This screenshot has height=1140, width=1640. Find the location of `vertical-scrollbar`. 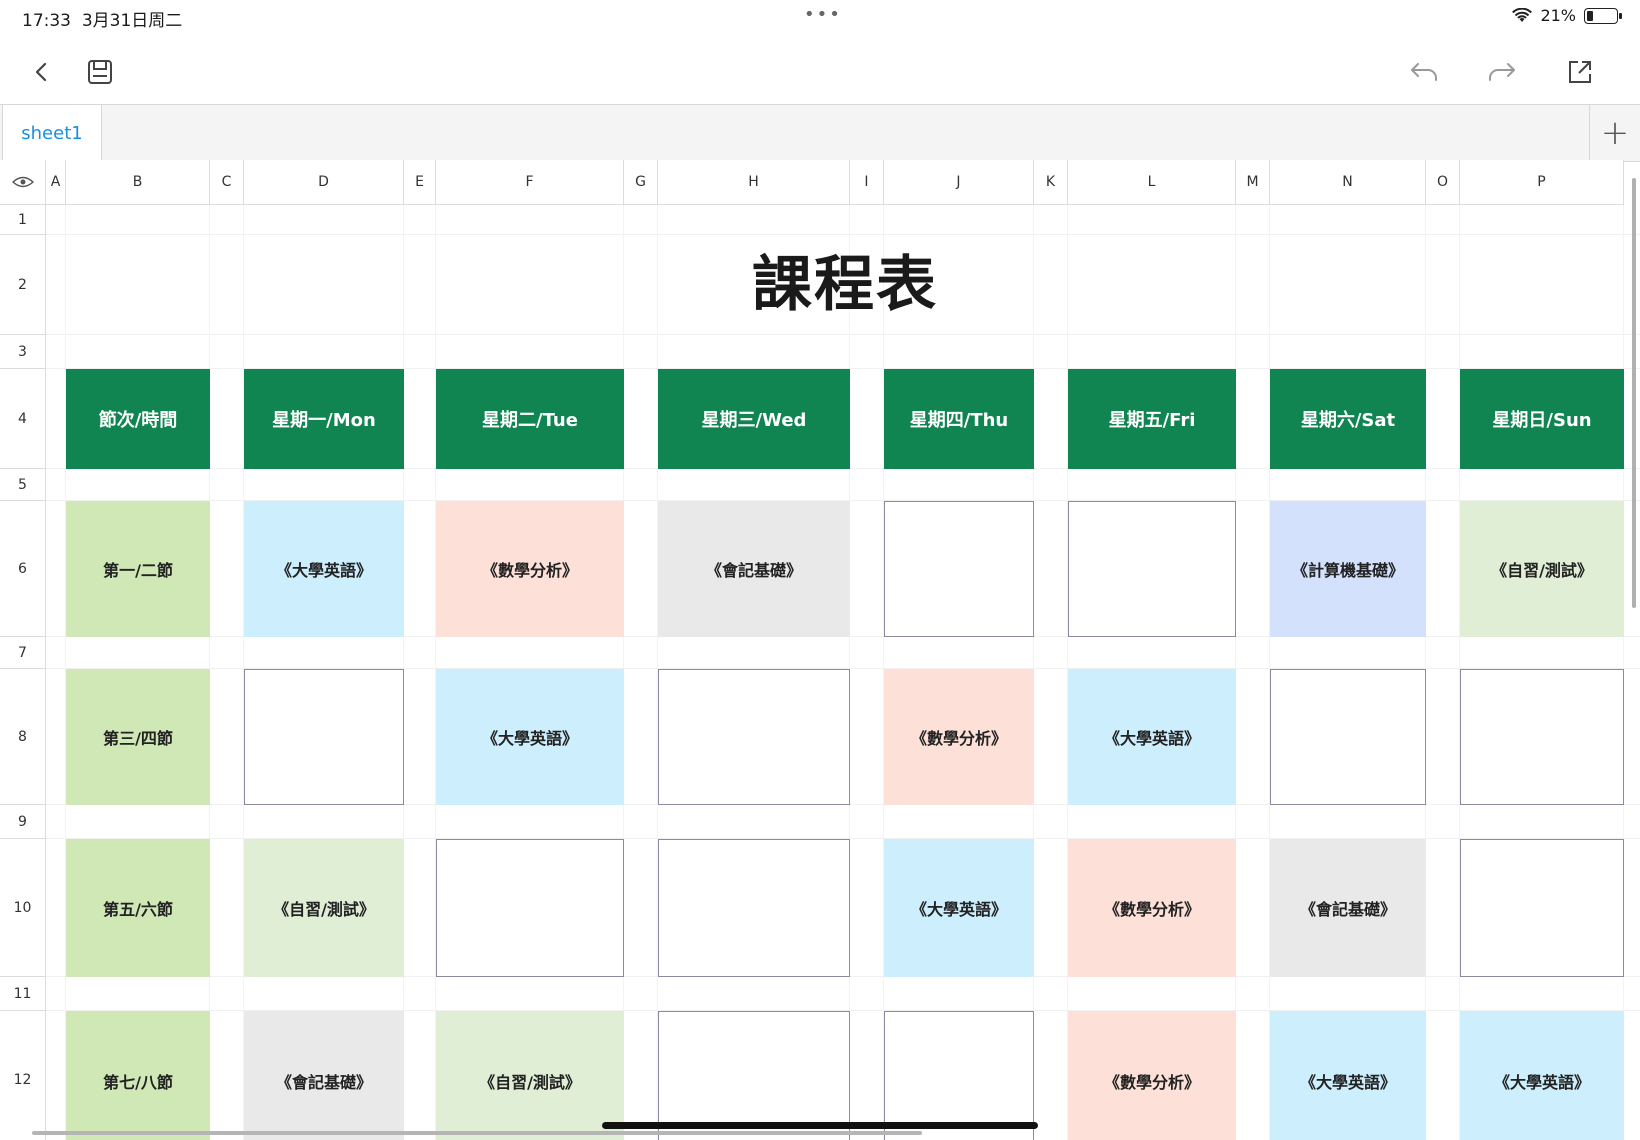

vertical-scrollbar is located at coordinates (1634, 393).